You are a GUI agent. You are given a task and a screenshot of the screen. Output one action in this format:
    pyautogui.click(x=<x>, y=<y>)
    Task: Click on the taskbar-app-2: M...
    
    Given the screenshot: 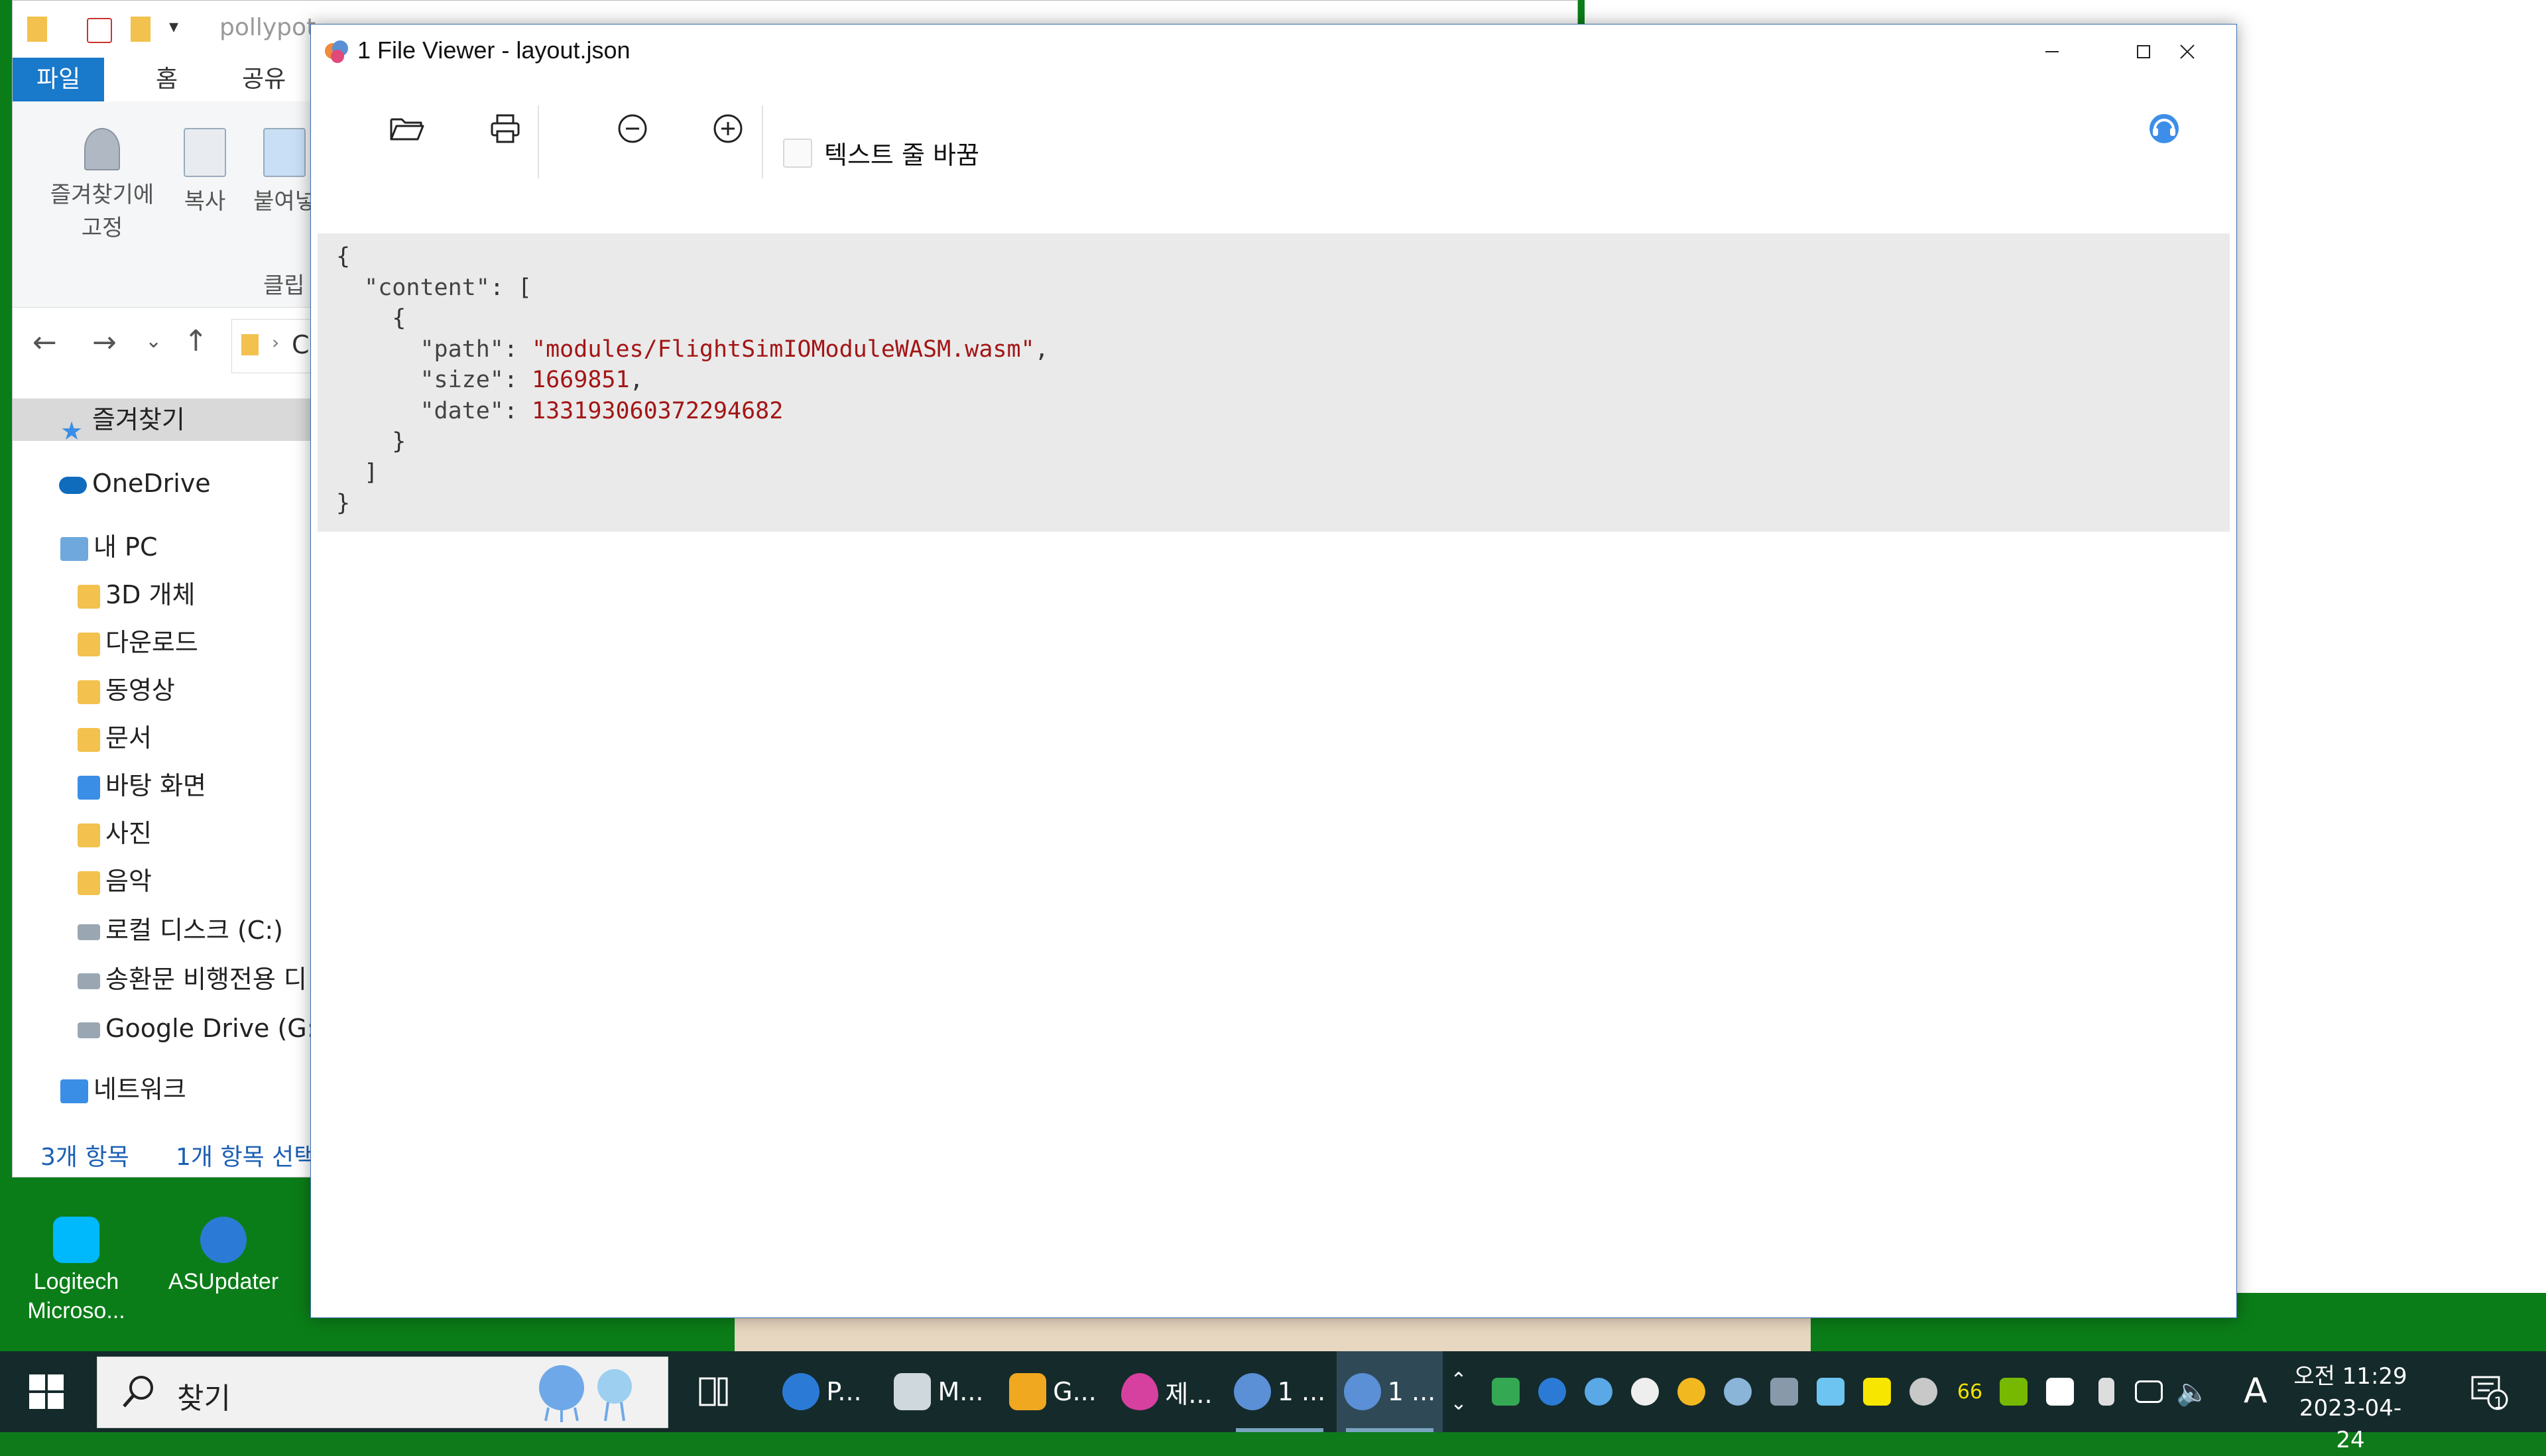 What is the action you would take?
    pyautogui.click(x=939, y=1391)
    